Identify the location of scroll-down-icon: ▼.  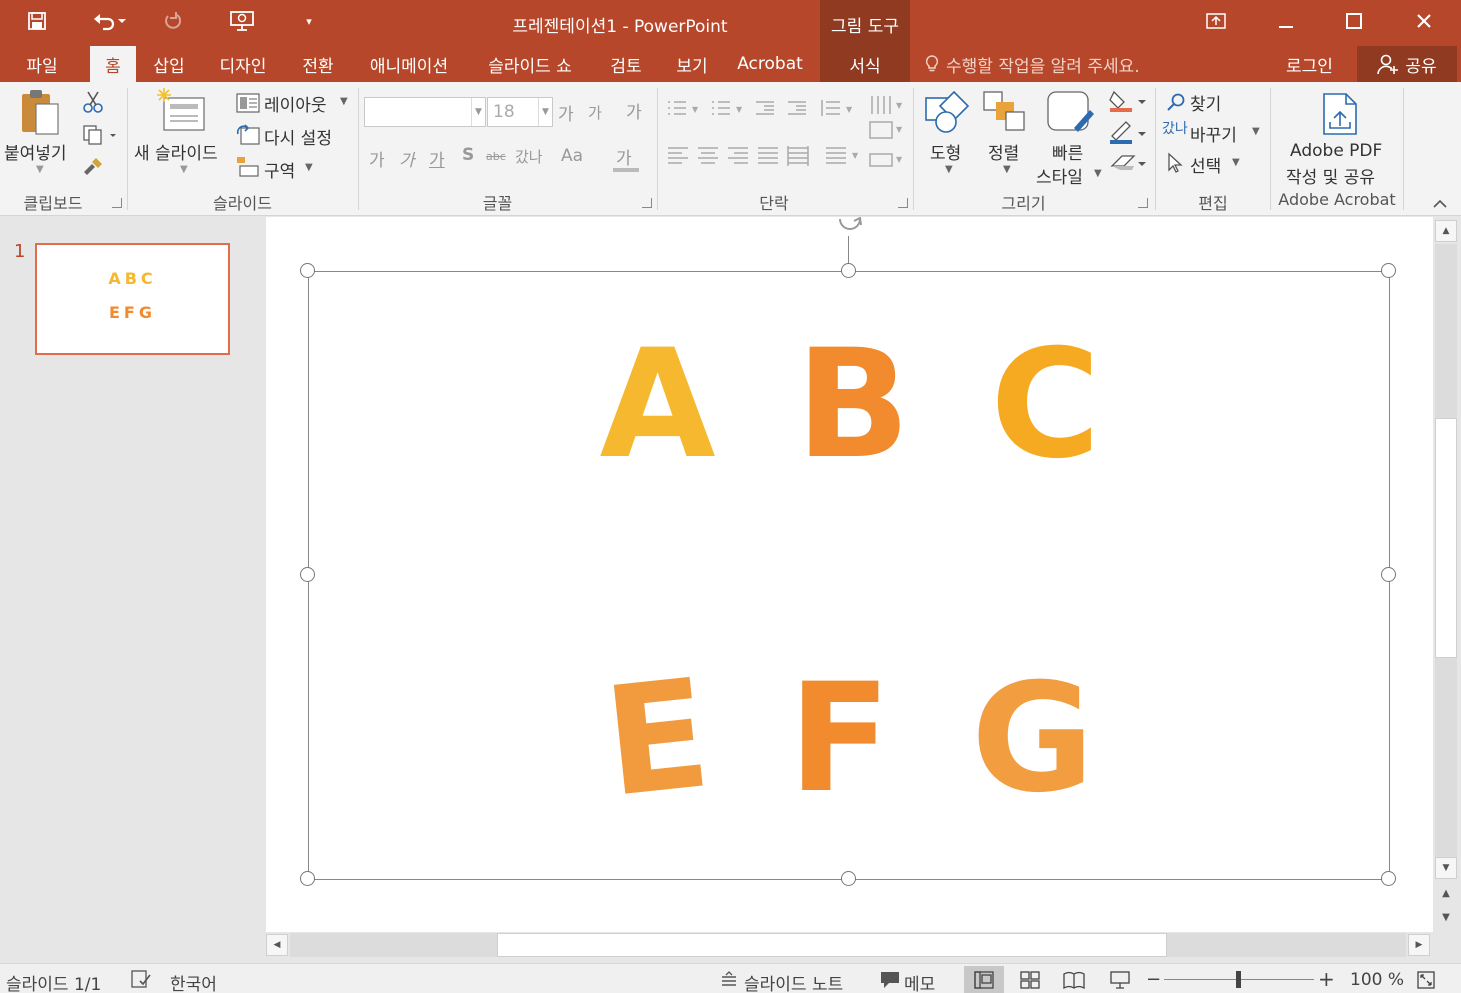
(1446, 868).